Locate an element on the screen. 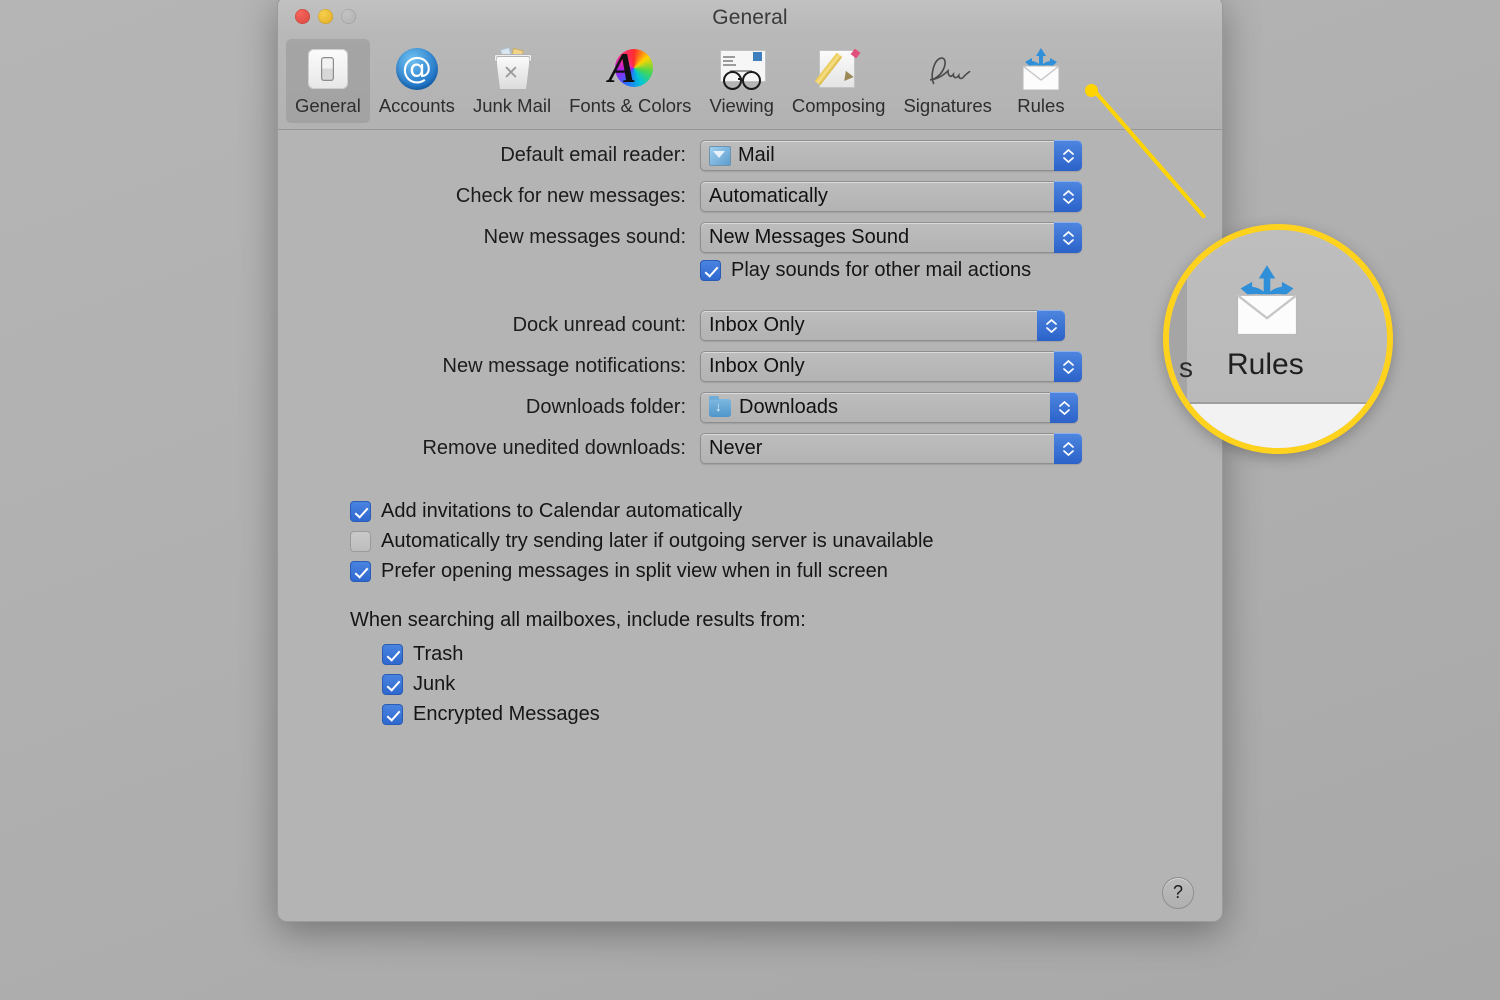 The image size is (1500, 1000). option-add-invitations-checkbox is located at coordinates (360, 511).